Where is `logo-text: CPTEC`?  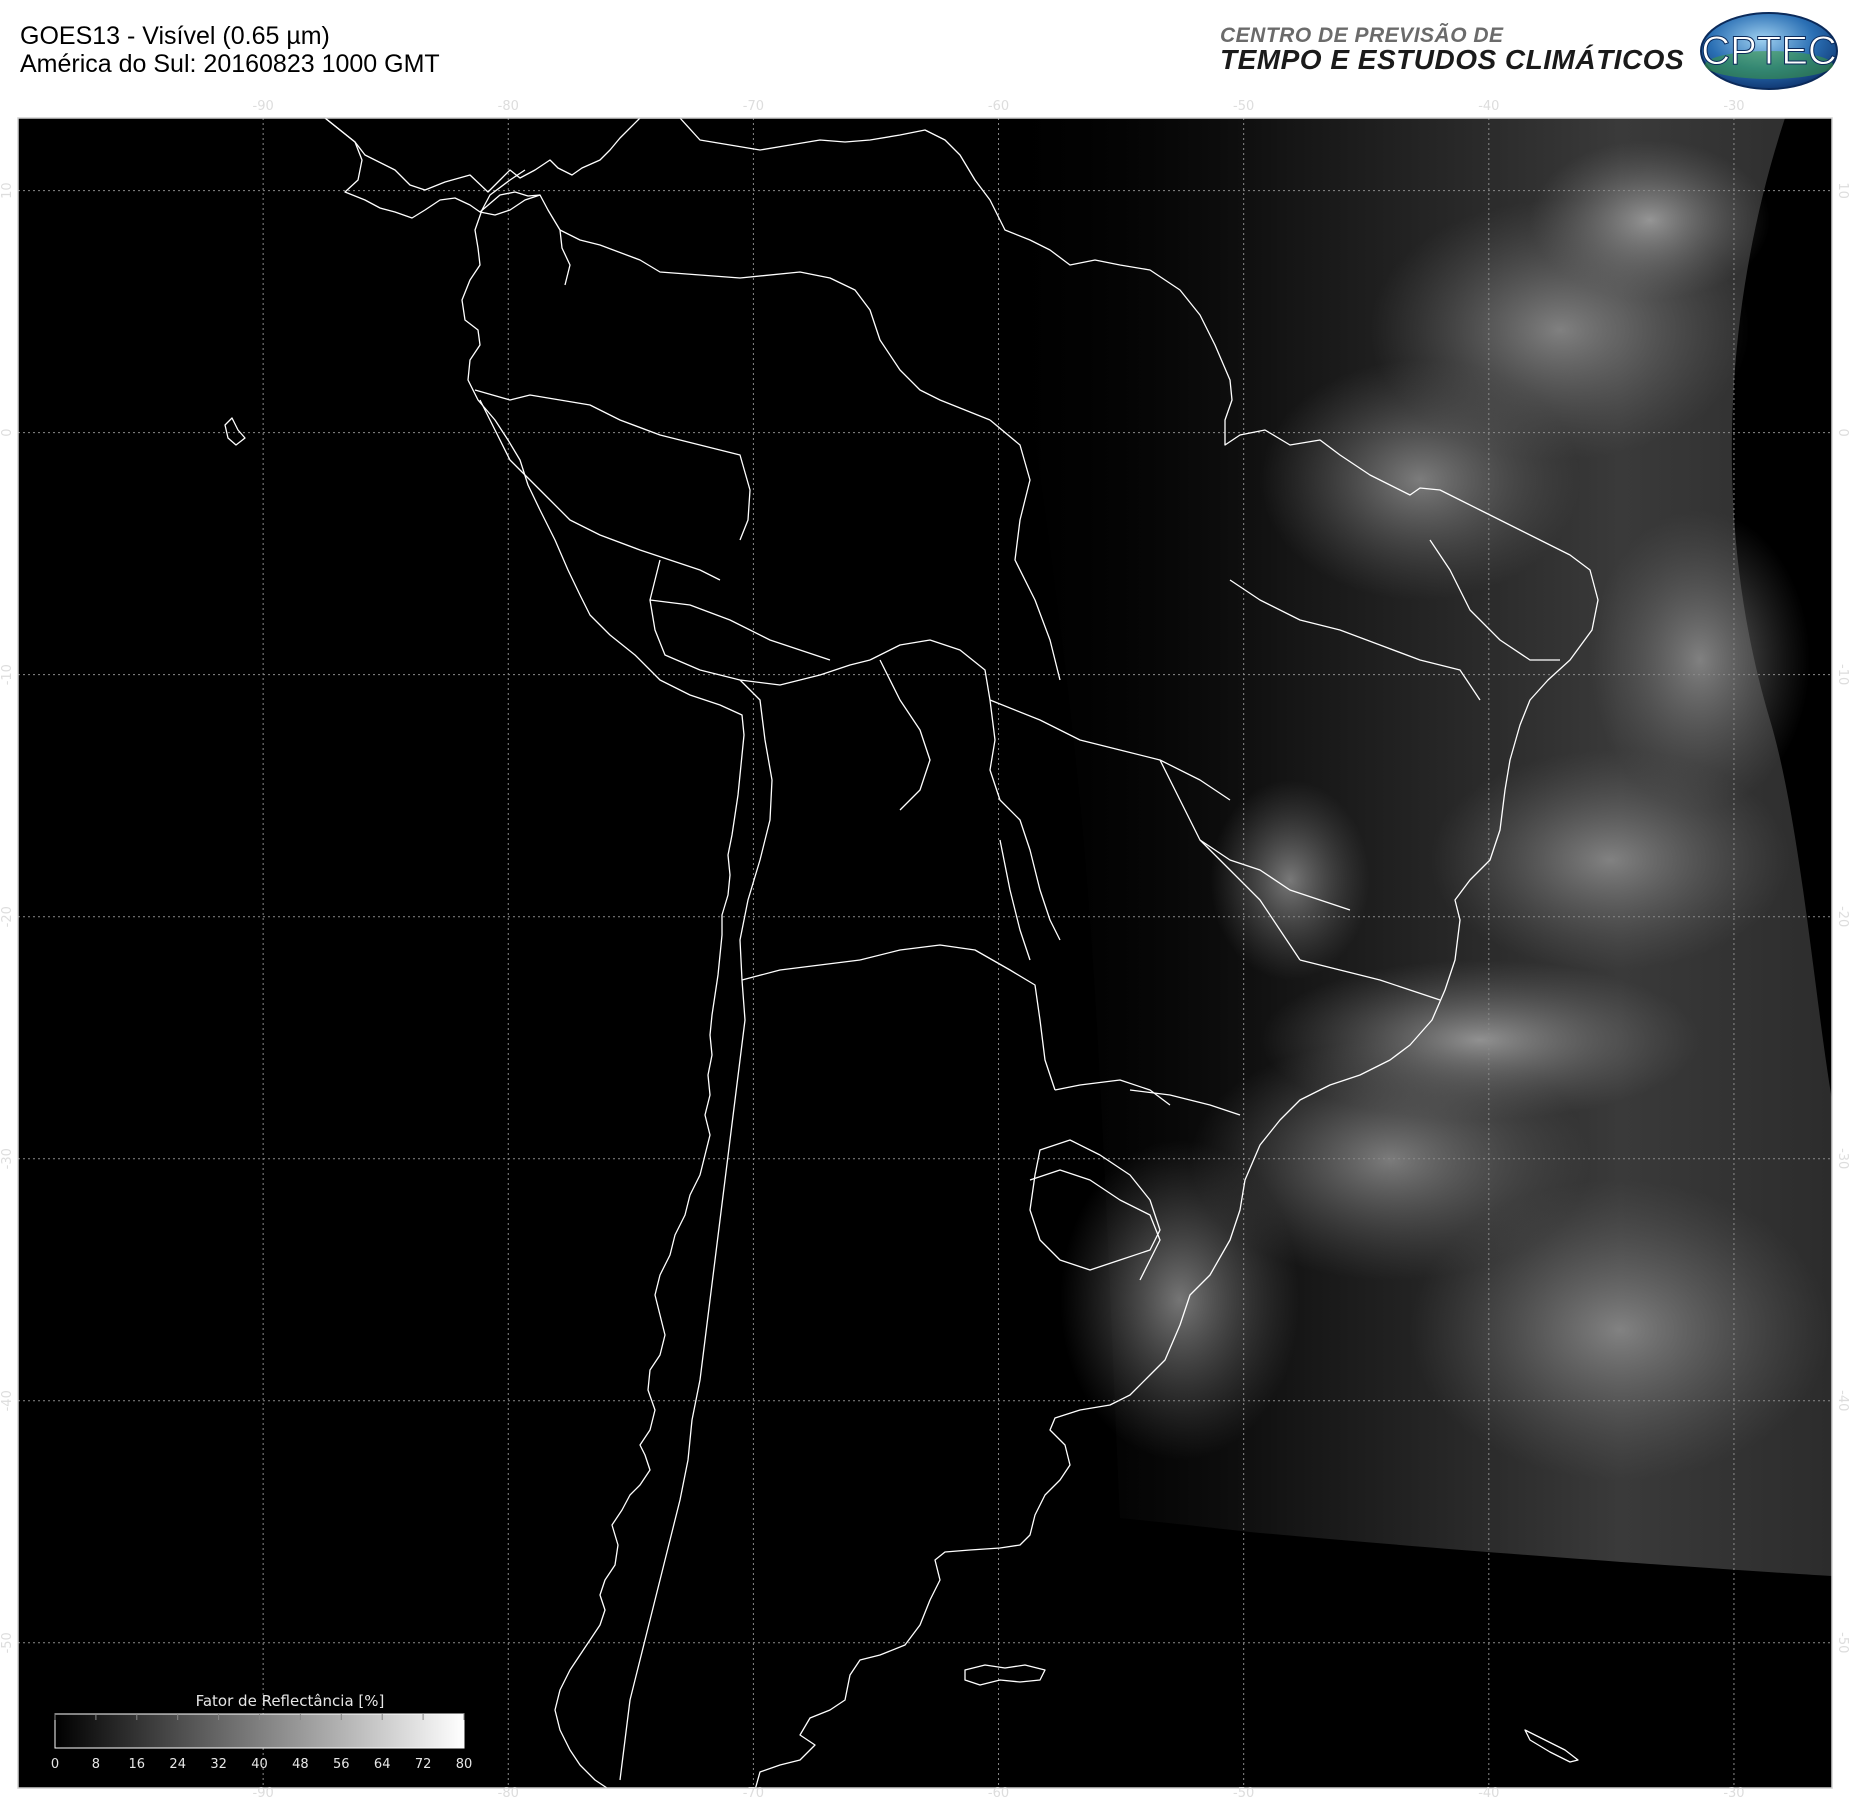 logo-text: CPTEC is located at coordinates (1769, 51).